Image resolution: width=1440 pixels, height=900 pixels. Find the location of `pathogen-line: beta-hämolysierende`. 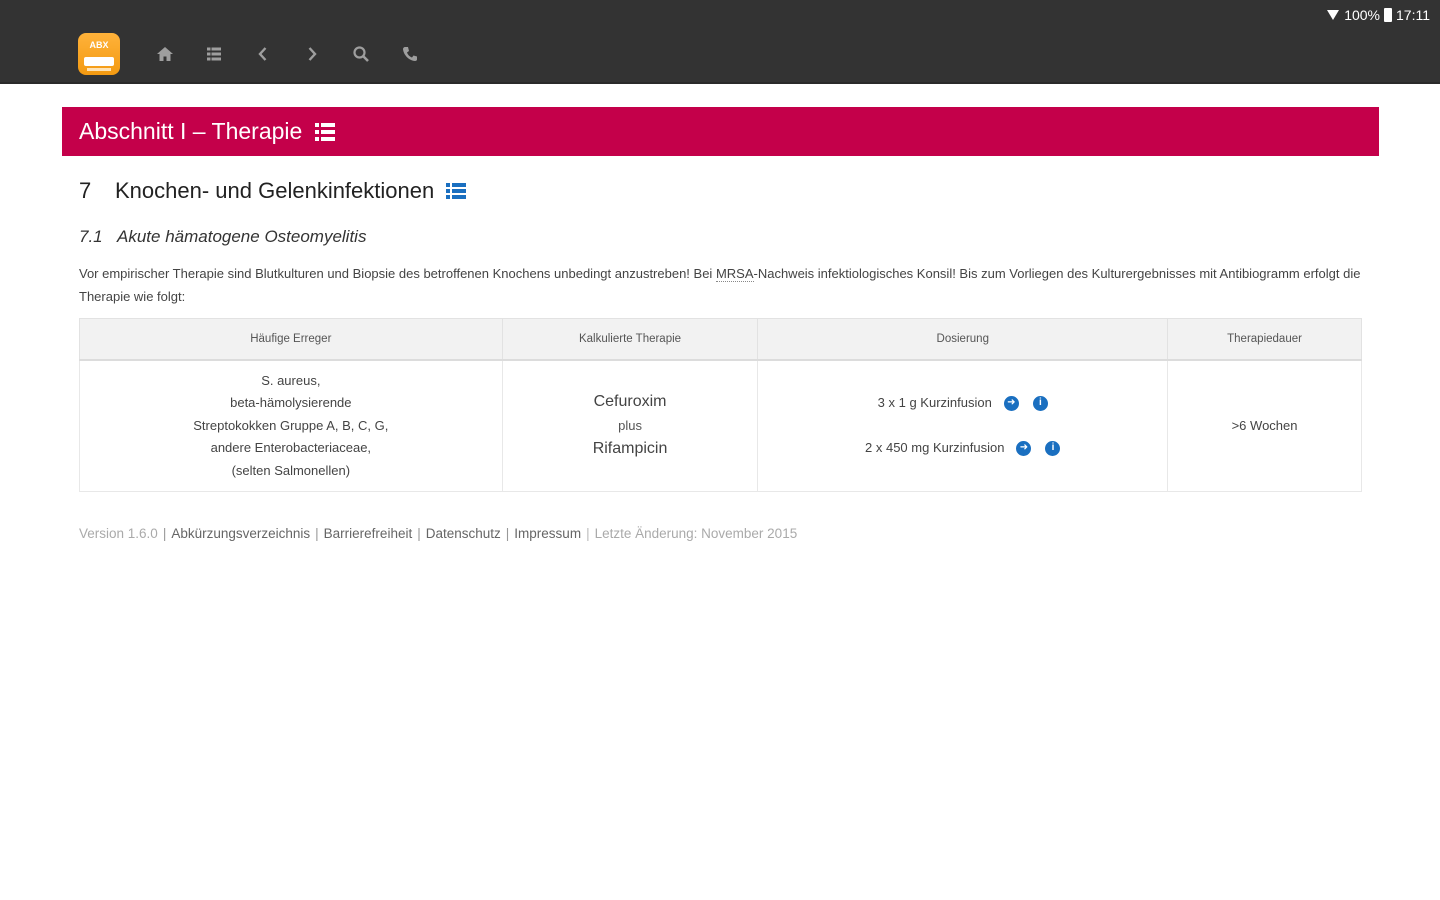

pathogen-line: beta-hämolysierende is located at coordinates (291, 402).